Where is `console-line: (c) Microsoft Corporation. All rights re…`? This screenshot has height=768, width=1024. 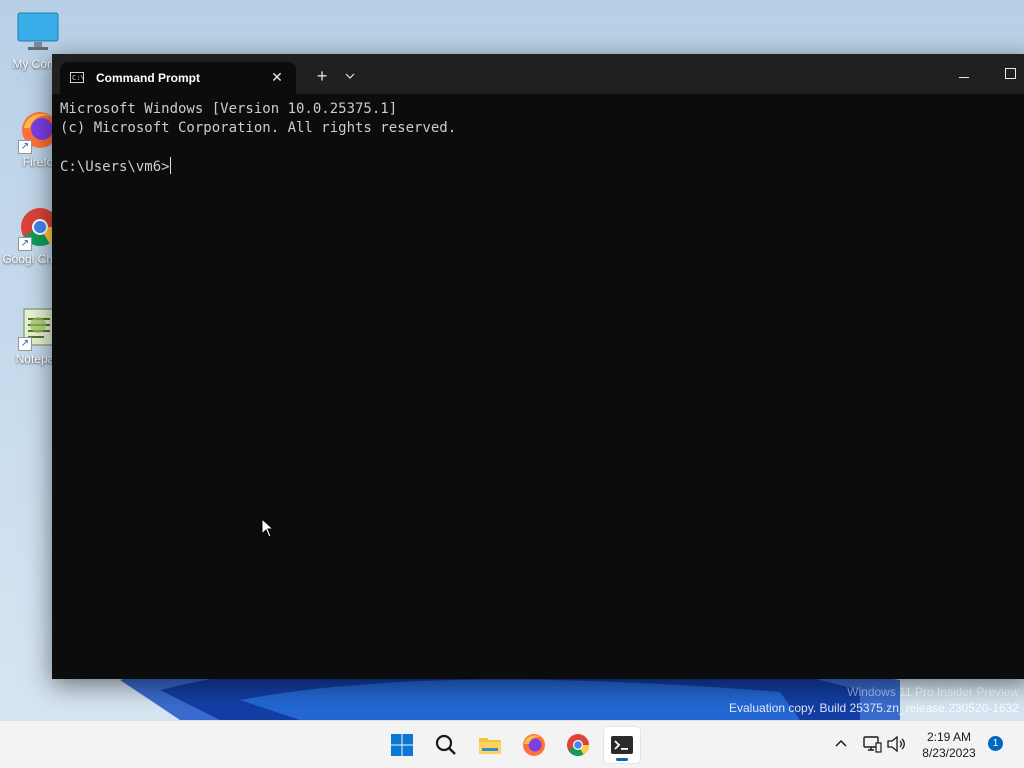 console-line: (c) Microsoft Corporation. All rights re… is located at coordinates (258, 128).